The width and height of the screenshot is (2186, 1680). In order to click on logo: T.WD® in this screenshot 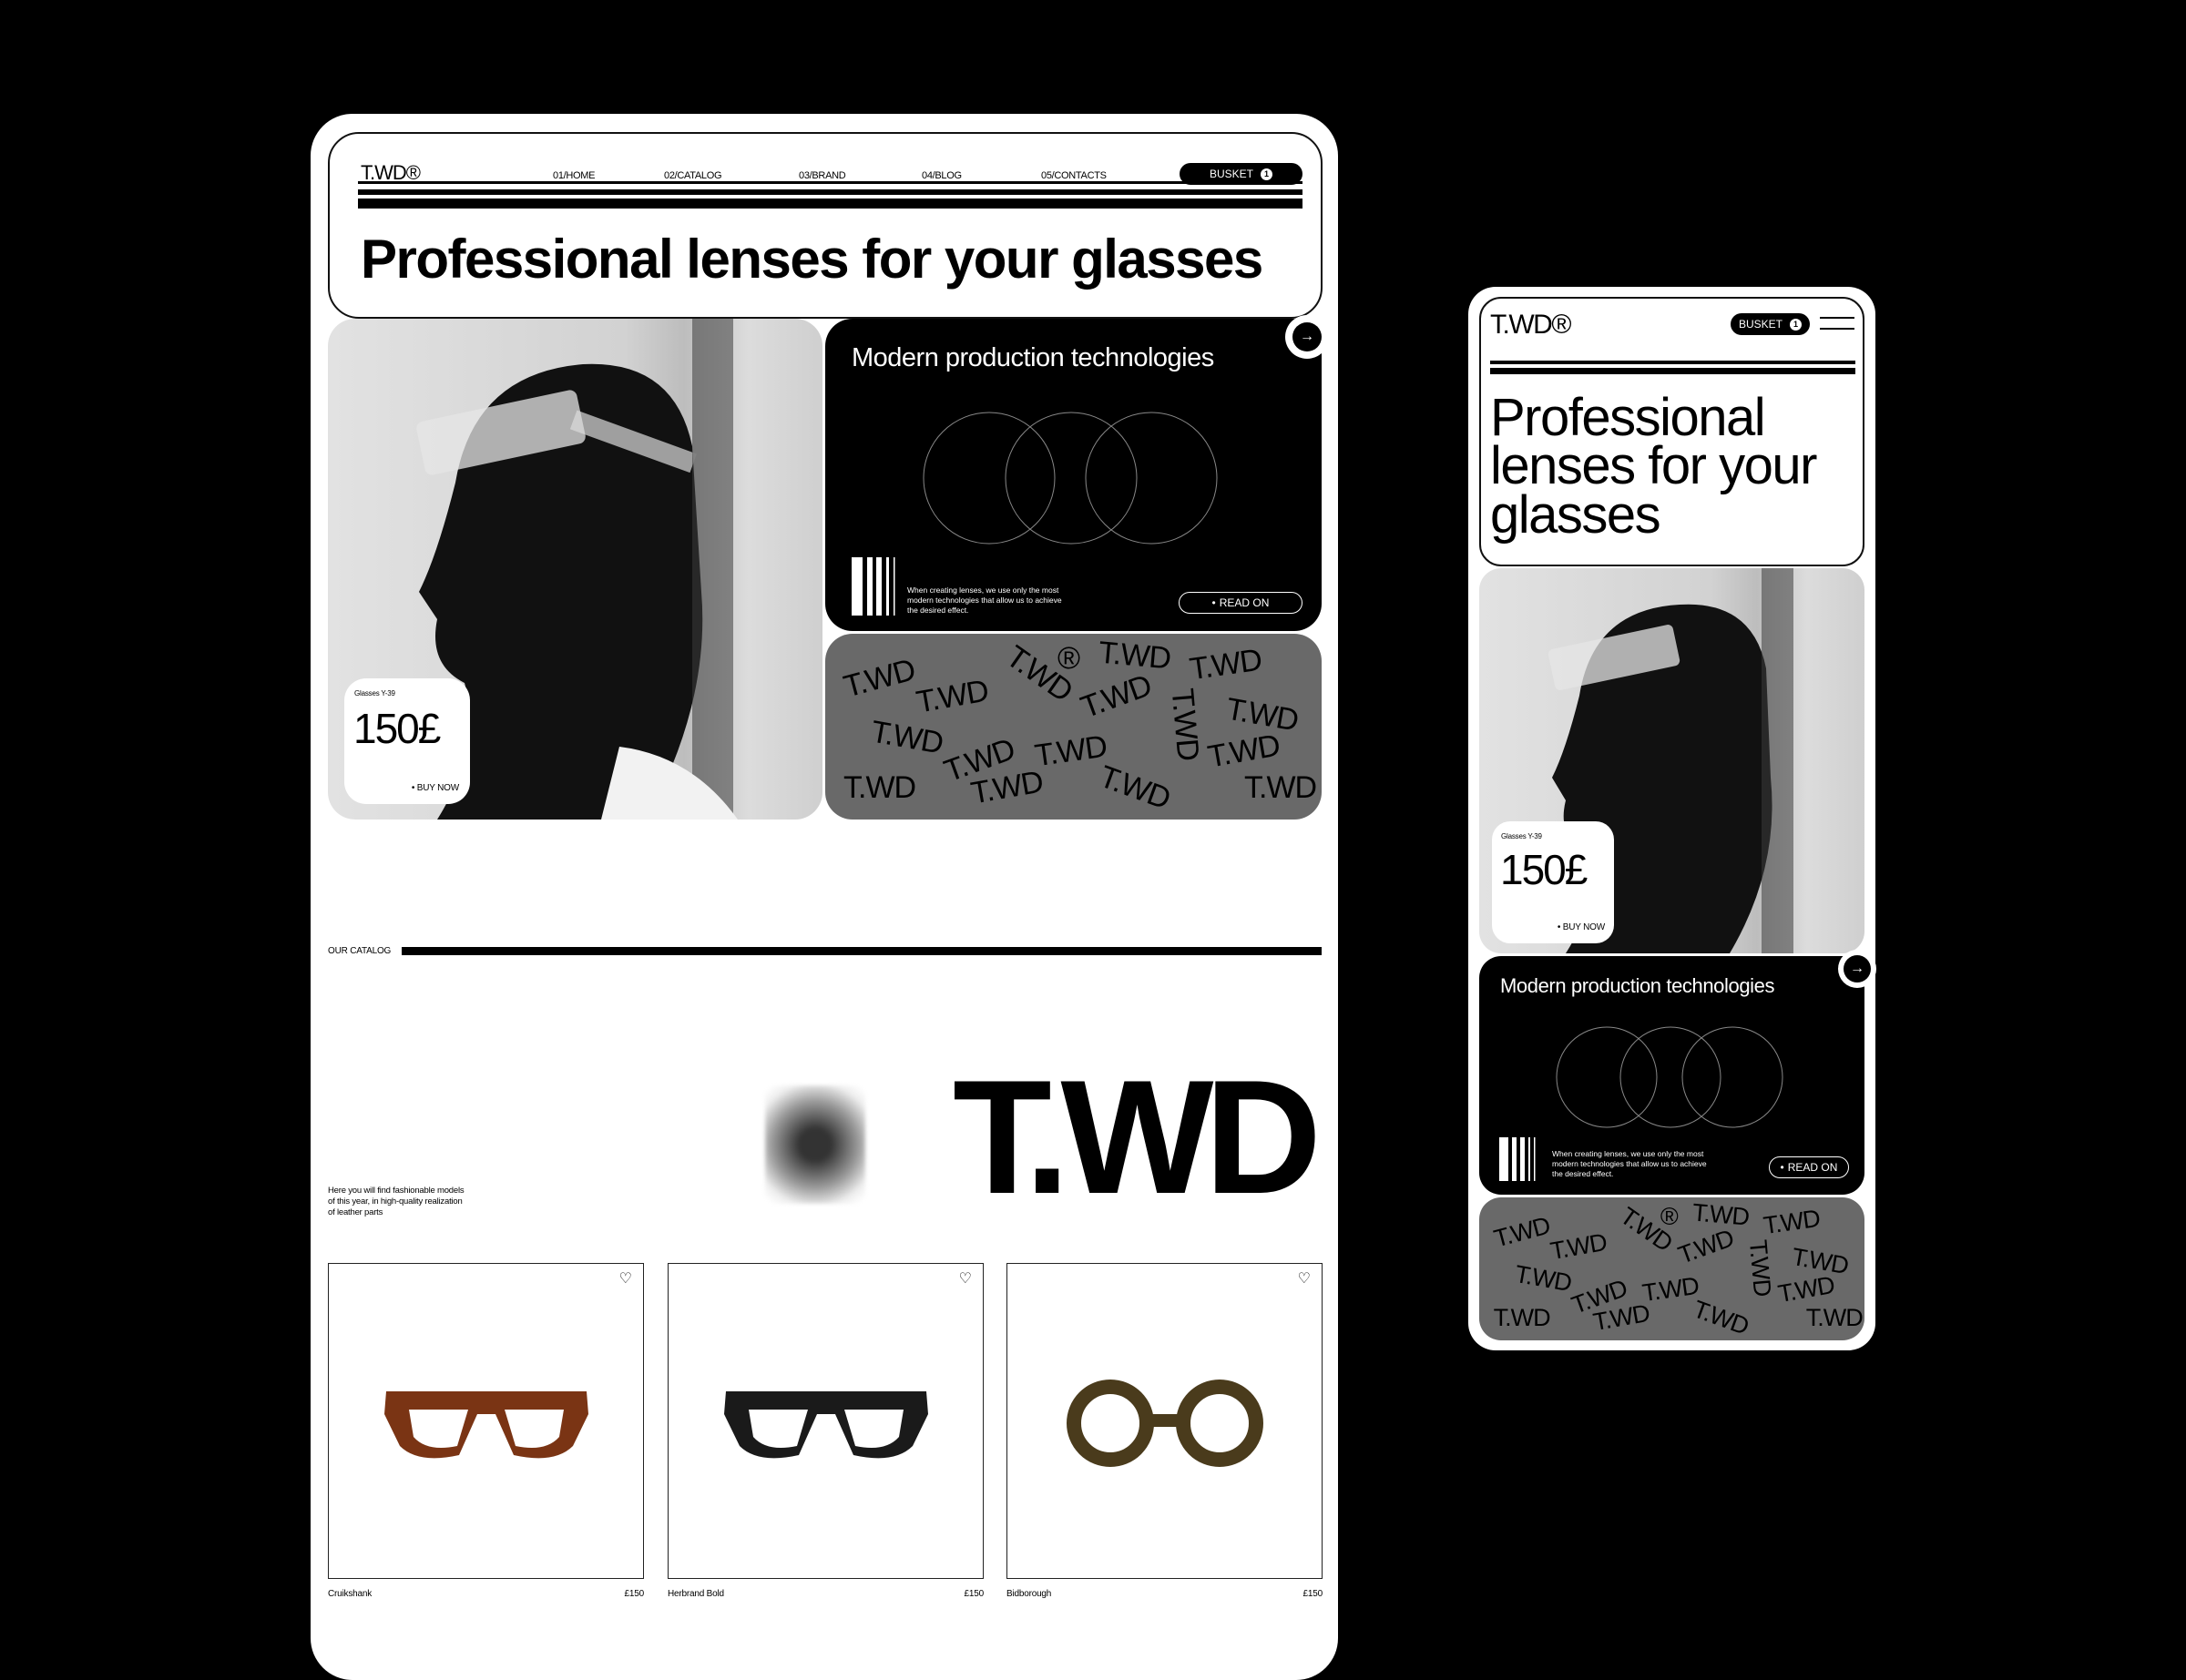, I will do `click(1531, 326)`.